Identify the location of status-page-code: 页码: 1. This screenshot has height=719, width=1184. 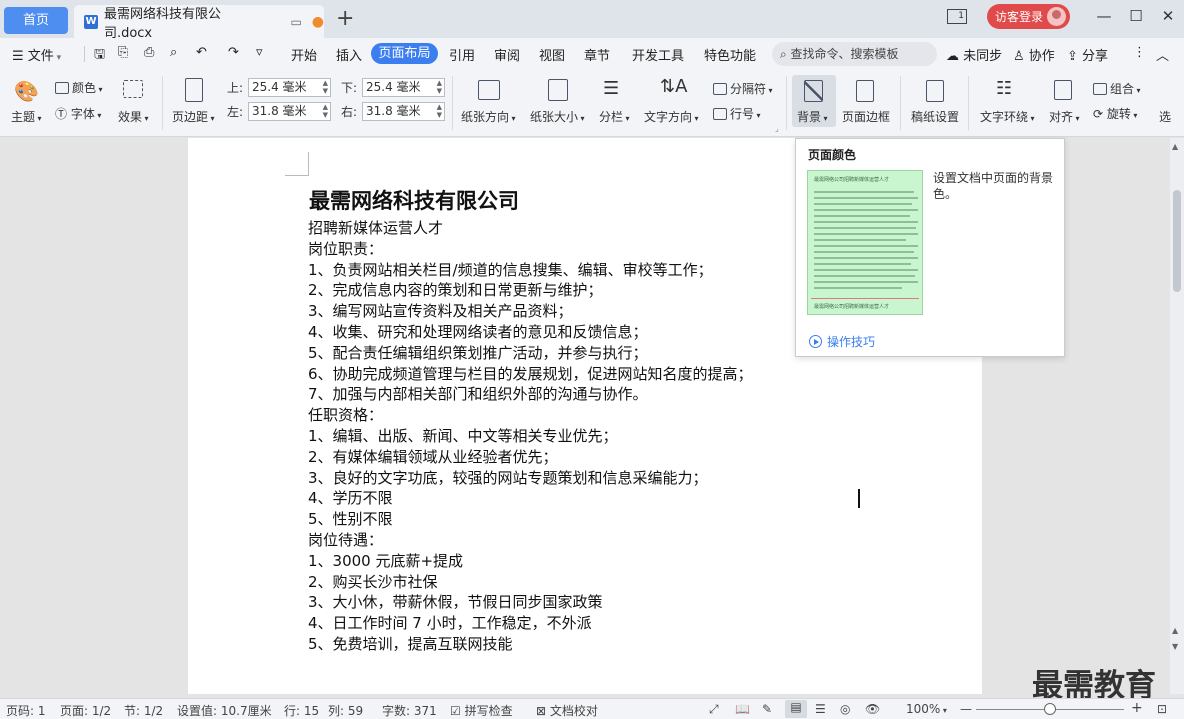
(26, 710).